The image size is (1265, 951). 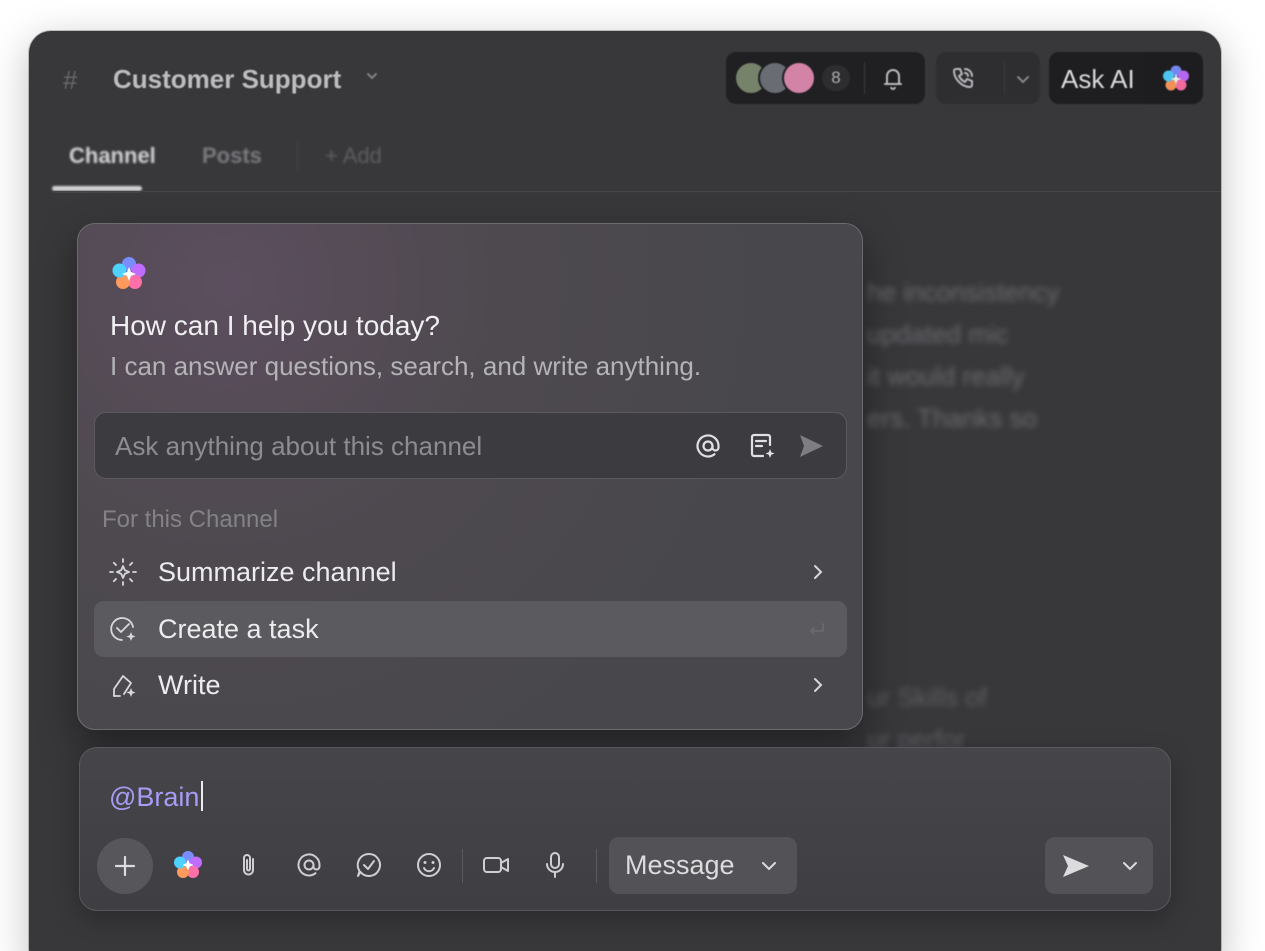 I want to click on add-button, so click(x=125, y=866).